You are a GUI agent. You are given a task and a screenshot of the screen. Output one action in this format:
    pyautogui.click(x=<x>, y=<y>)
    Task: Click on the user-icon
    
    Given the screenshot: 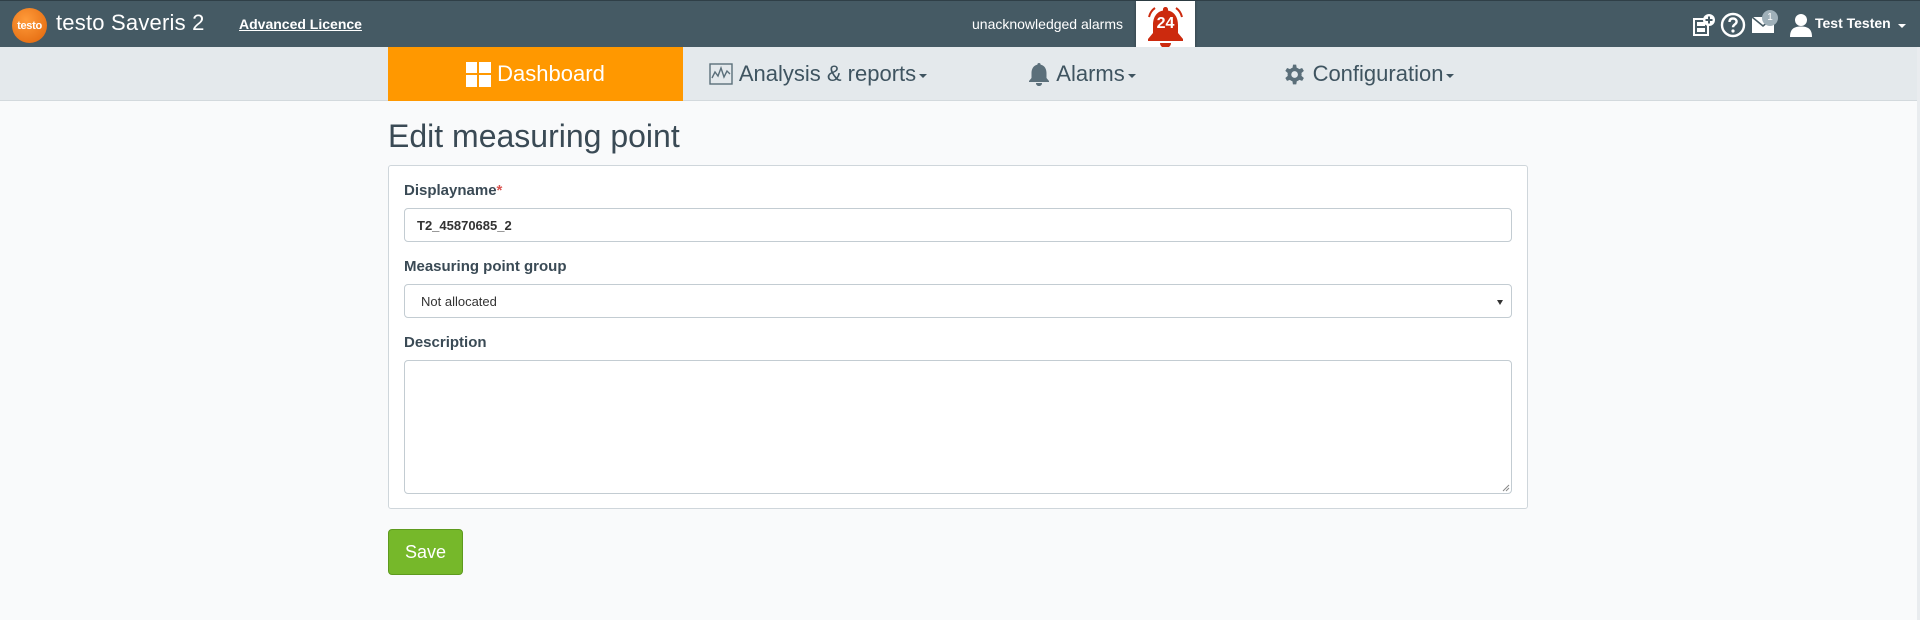 What is the action you would take?
    pyautogui.click(x=1801, y=25)
    